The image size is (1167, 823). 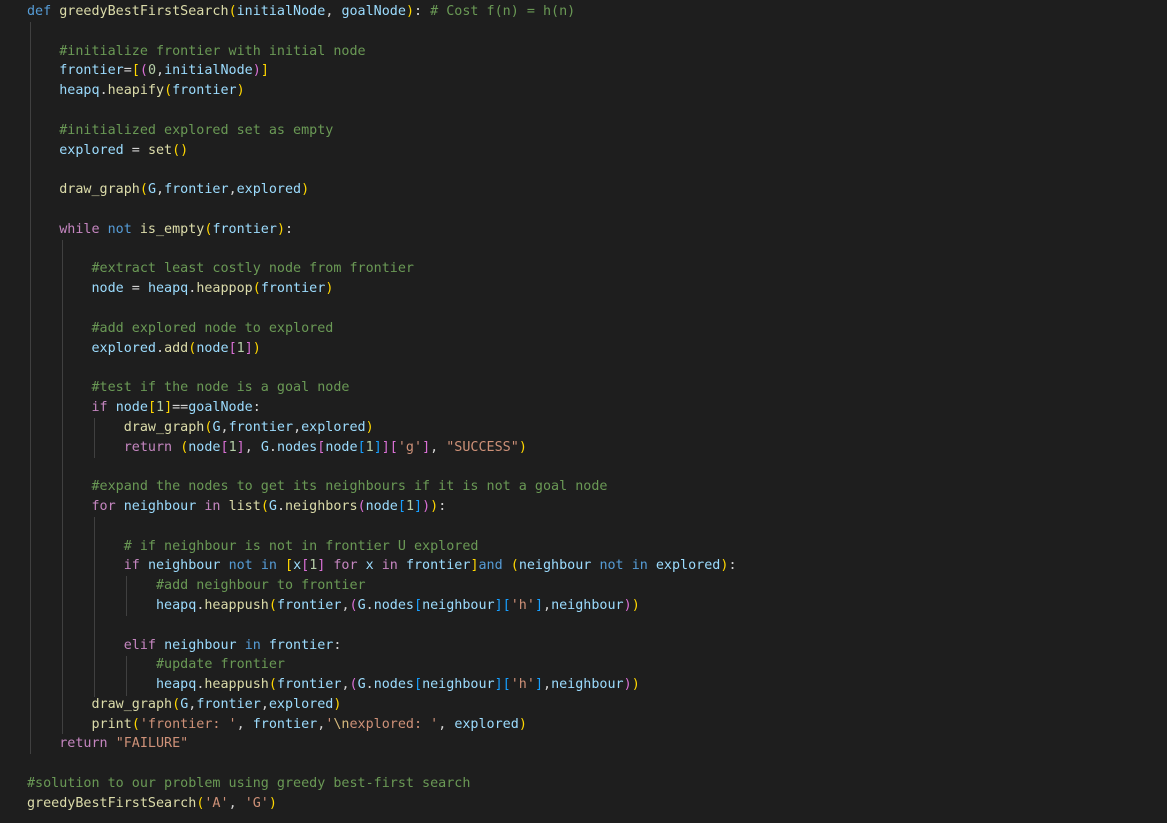 I want to click on code-token: in, so click(x=212, y=506).